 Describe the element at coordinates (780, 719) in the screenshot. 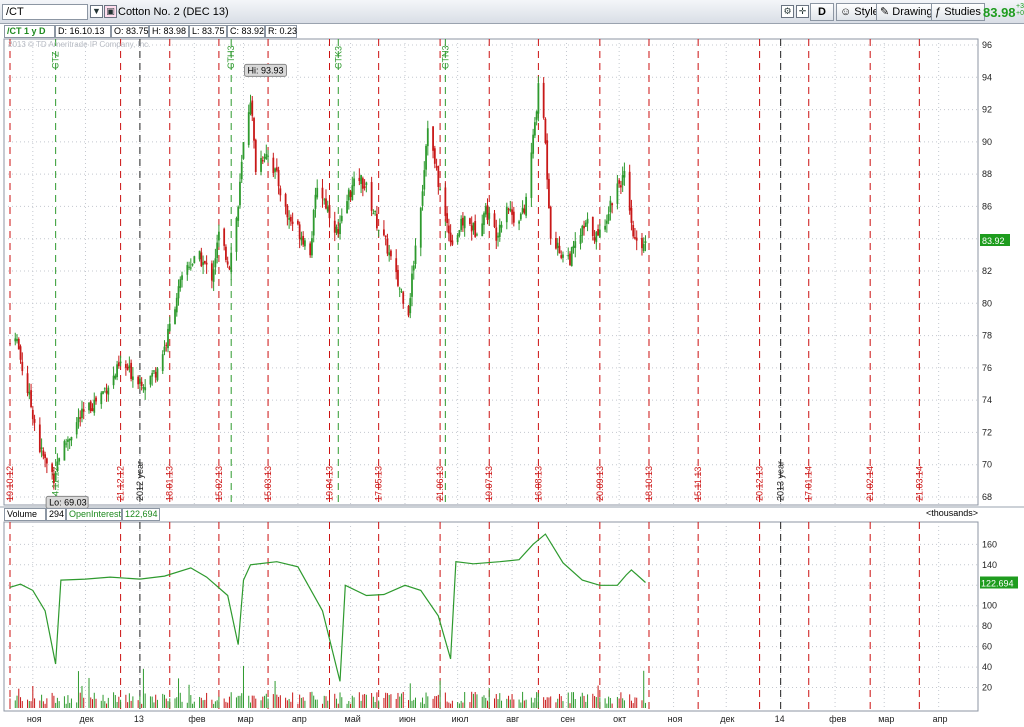

I see `month-tick-label: 14` at that location.